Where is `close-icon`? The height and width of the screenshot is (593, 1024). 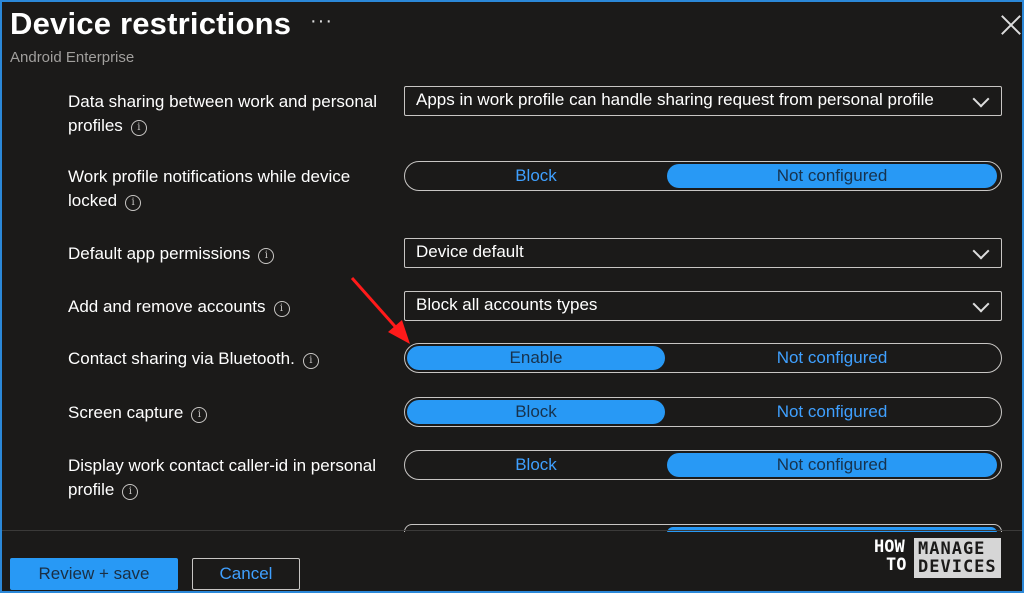
close-icon is located at coordinates (1011, 25).